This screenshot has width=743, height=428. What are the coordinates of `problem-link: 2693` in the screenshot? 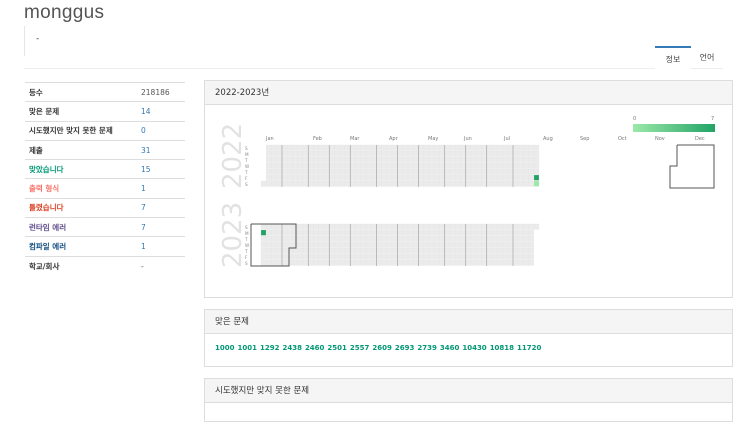 It's located at (404, 348).